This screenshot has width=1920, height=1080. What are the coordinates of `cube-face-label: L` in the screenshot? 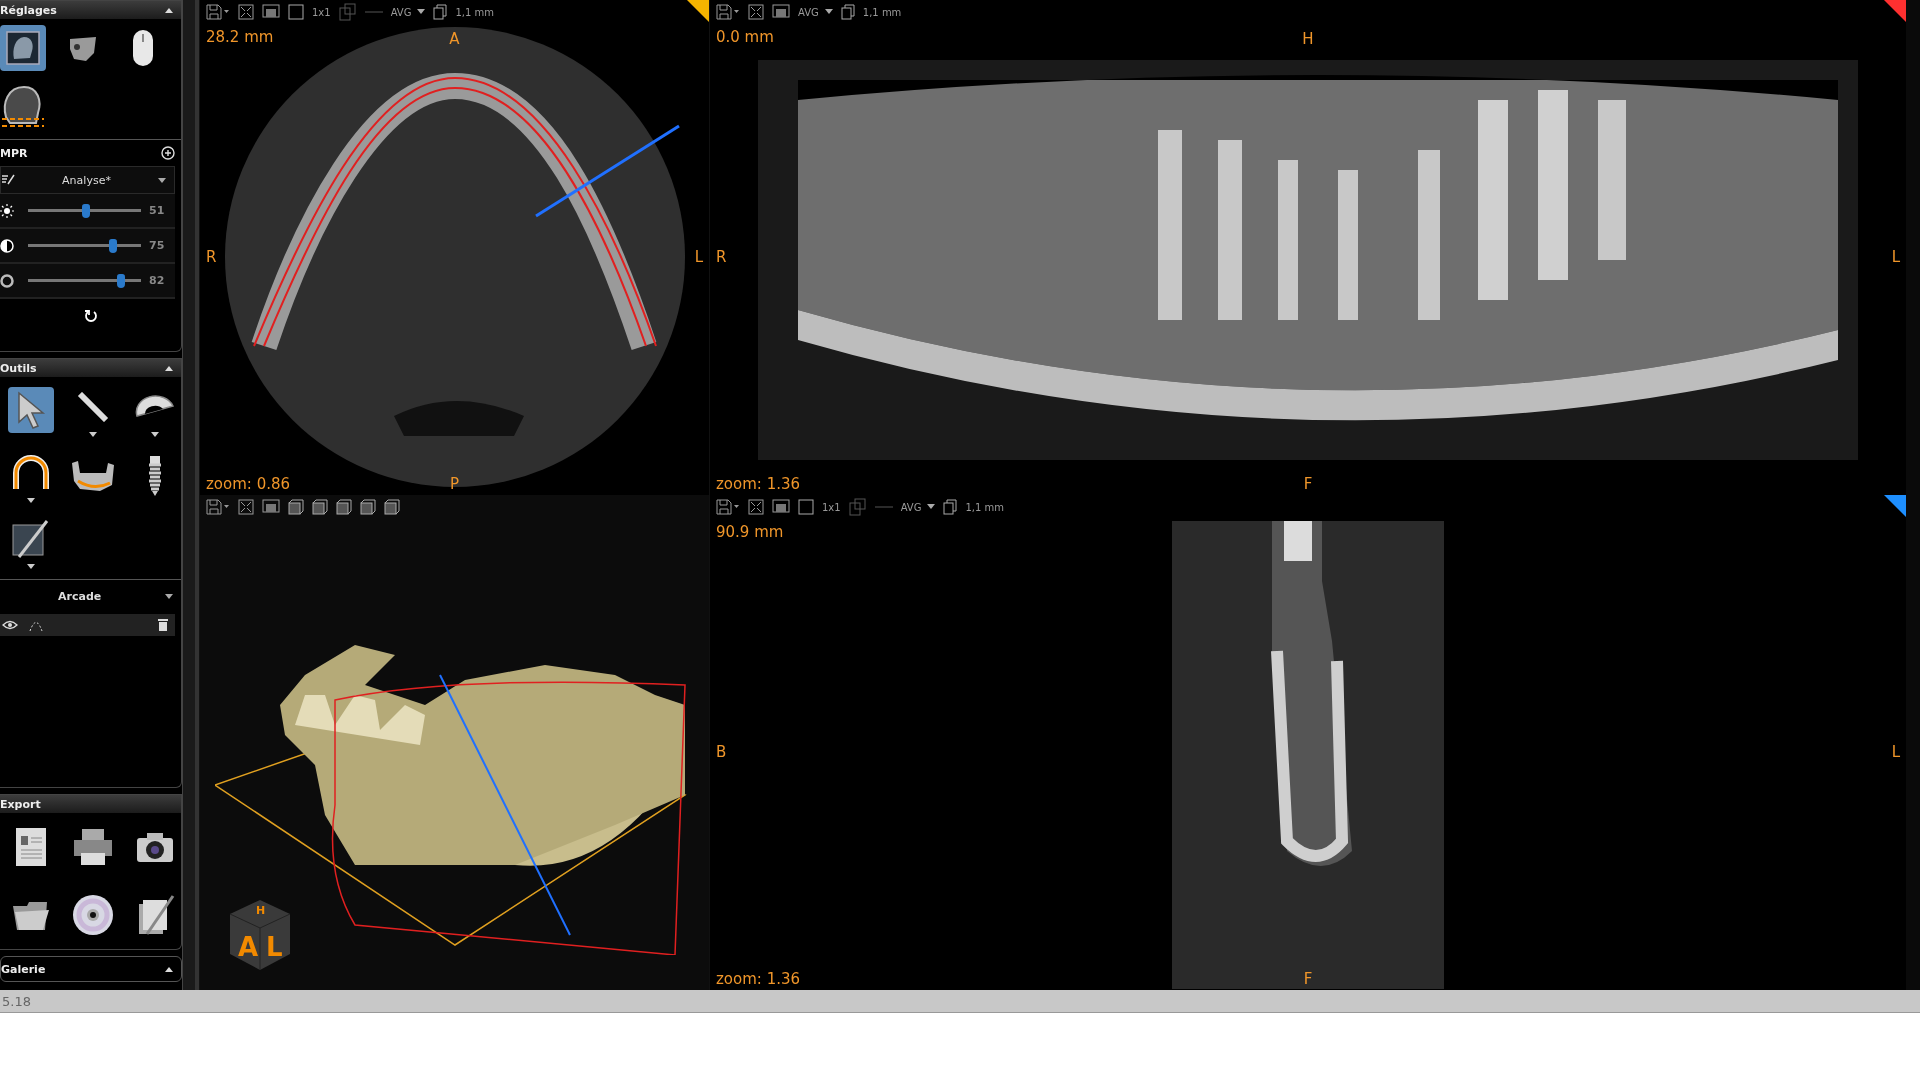 It's located at (274, 947).